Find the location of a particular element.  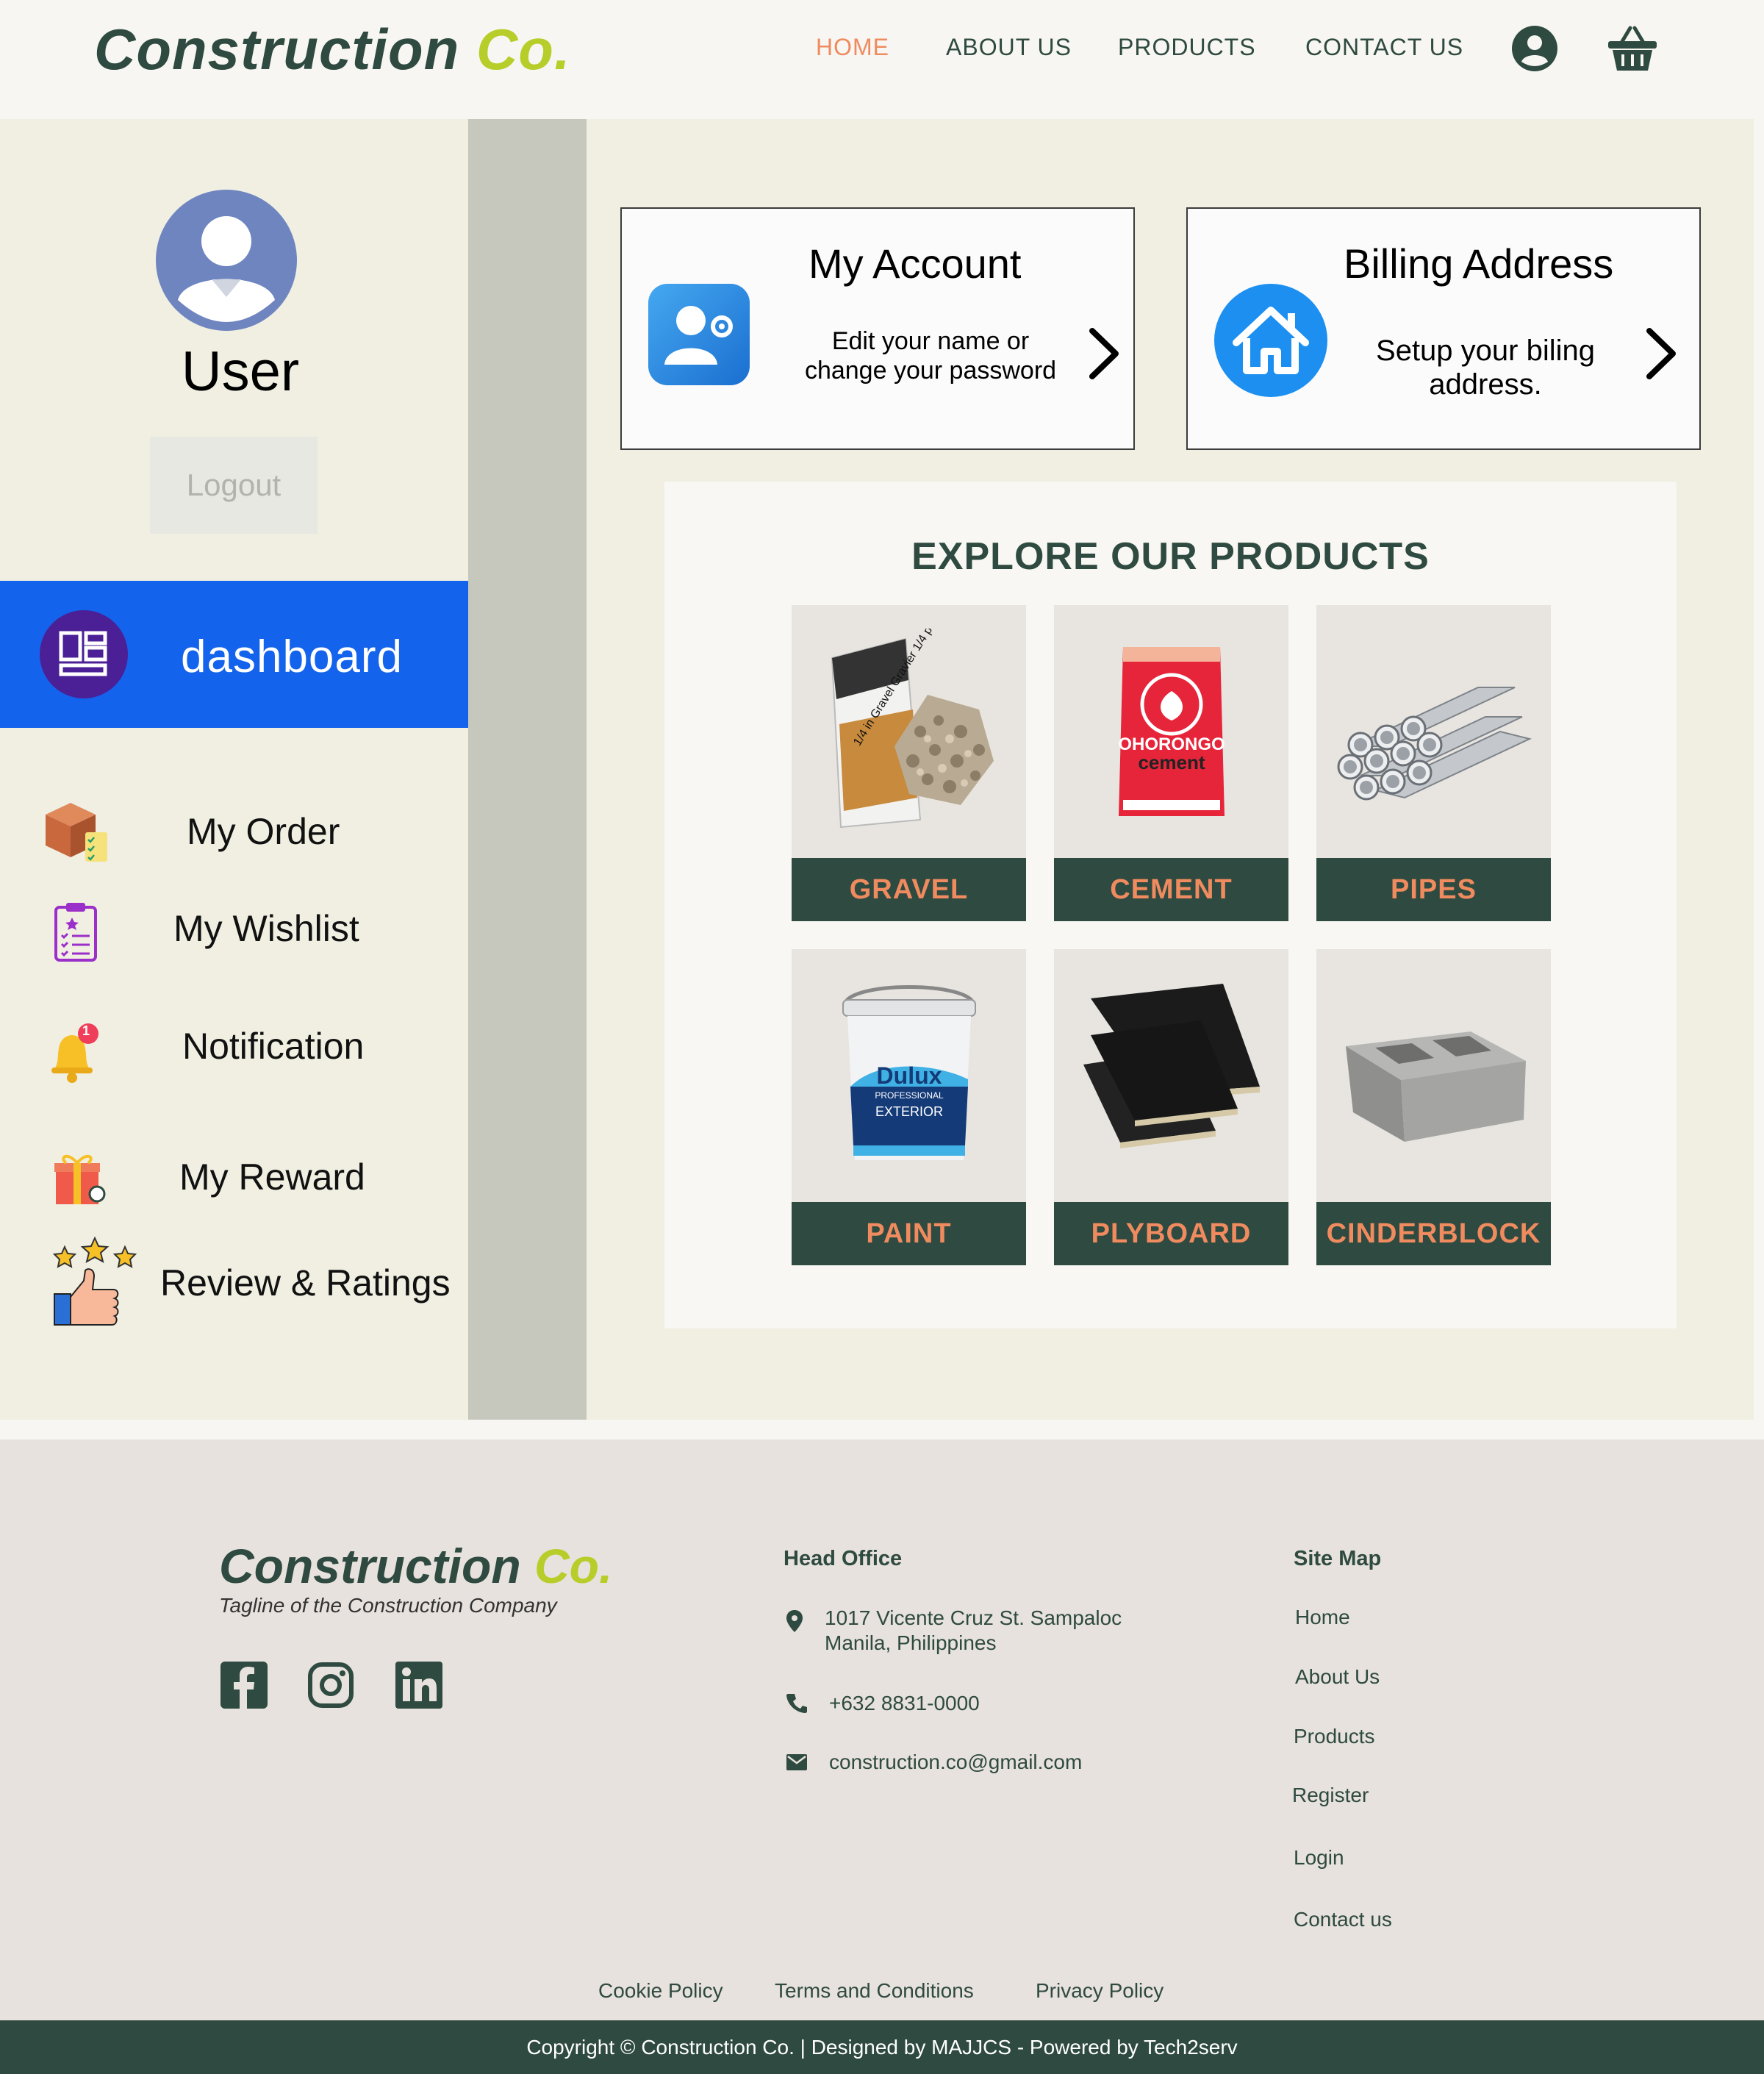

terms-conditions-link: Terms and Conditions is located at coordinates (874, 1991).